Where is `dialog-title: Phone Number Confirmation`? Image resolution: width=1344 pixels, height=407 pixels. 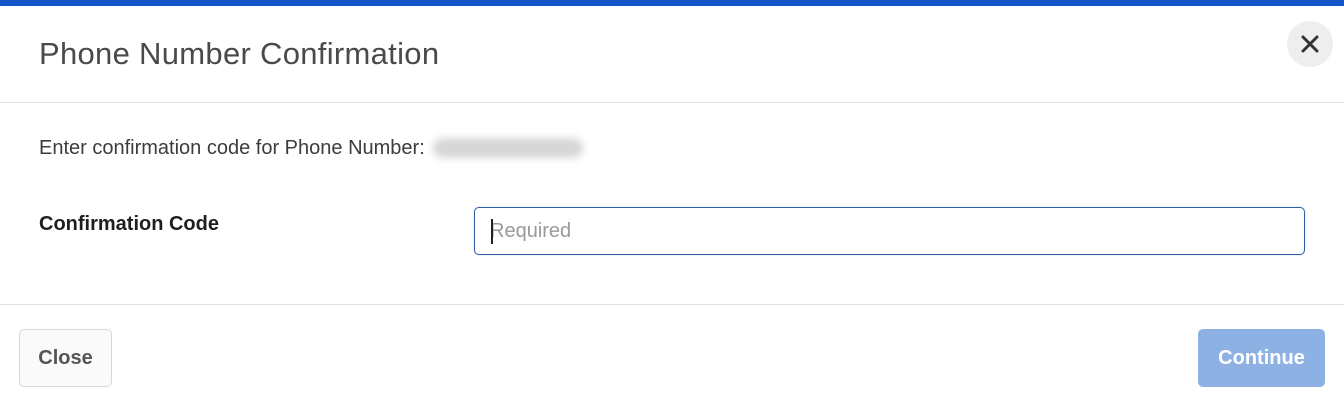
dialog-title: Phone Number Confirmation is located at coordinates (239, 53).